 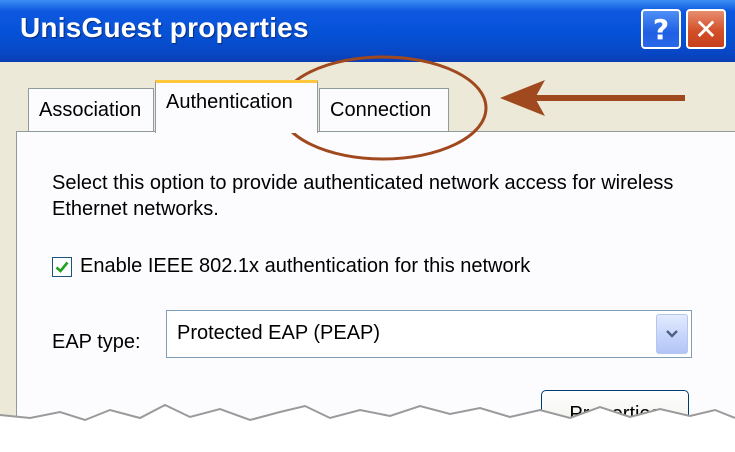 I want to click on close-icon: ✕, so click(x=706, y=29).